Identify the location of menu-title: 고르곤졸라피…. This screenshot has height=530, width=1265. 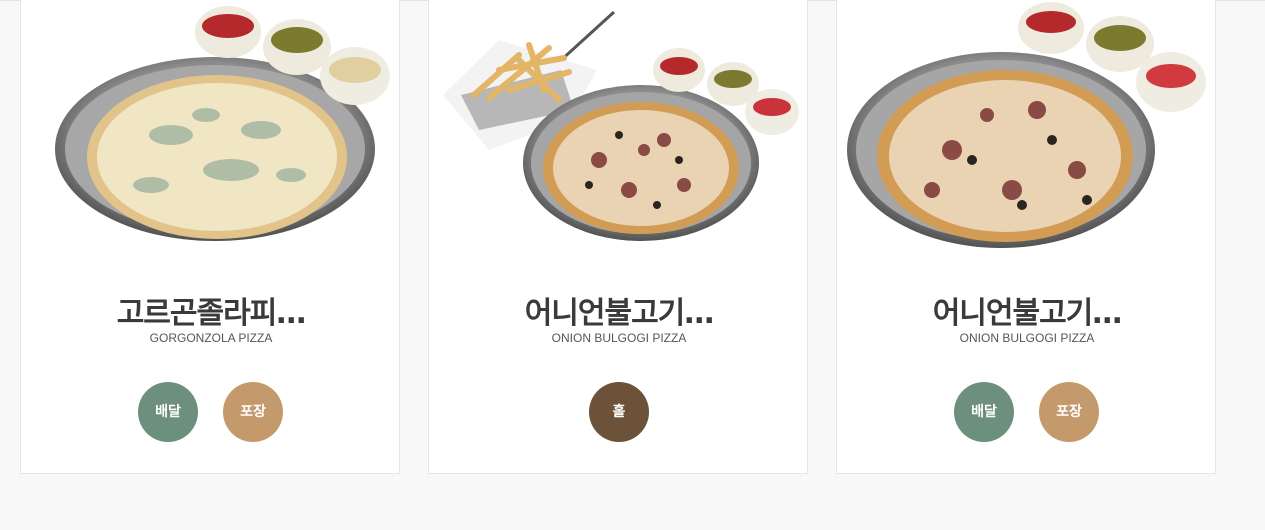
(211, 310).